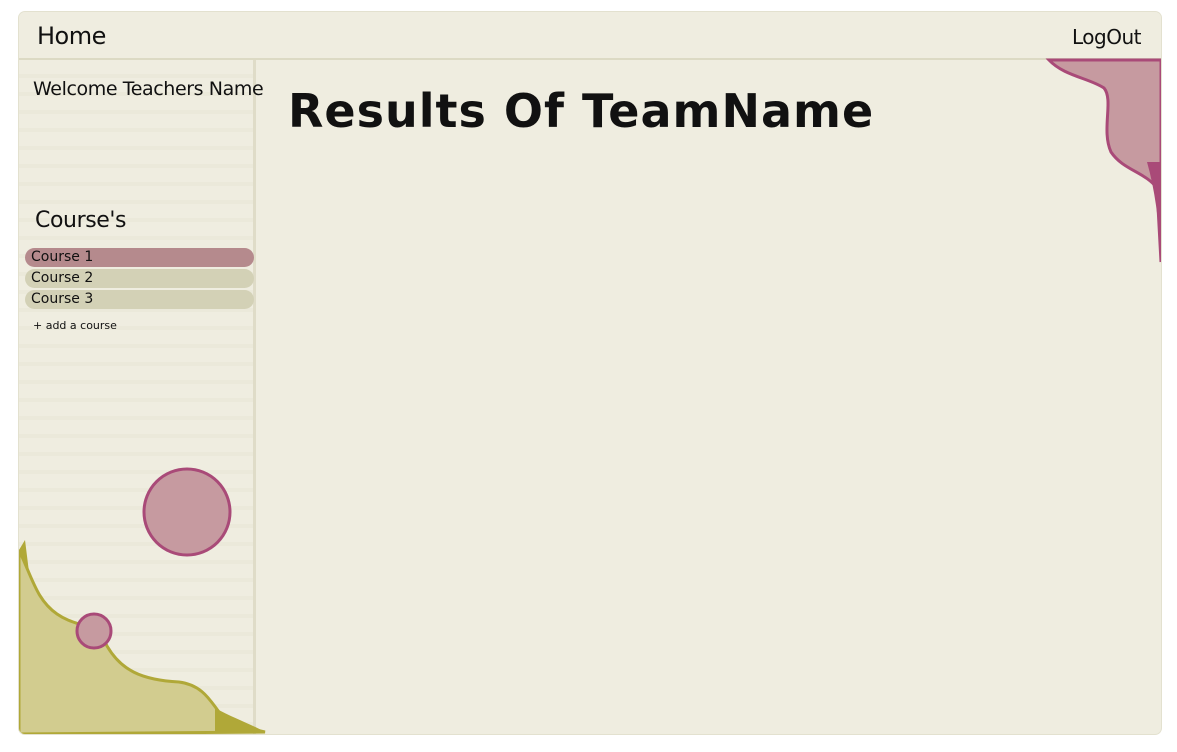  Describe the element at coordinates (139, 299) in the screenshot. I see `course-item-3: Course 3` at that location.